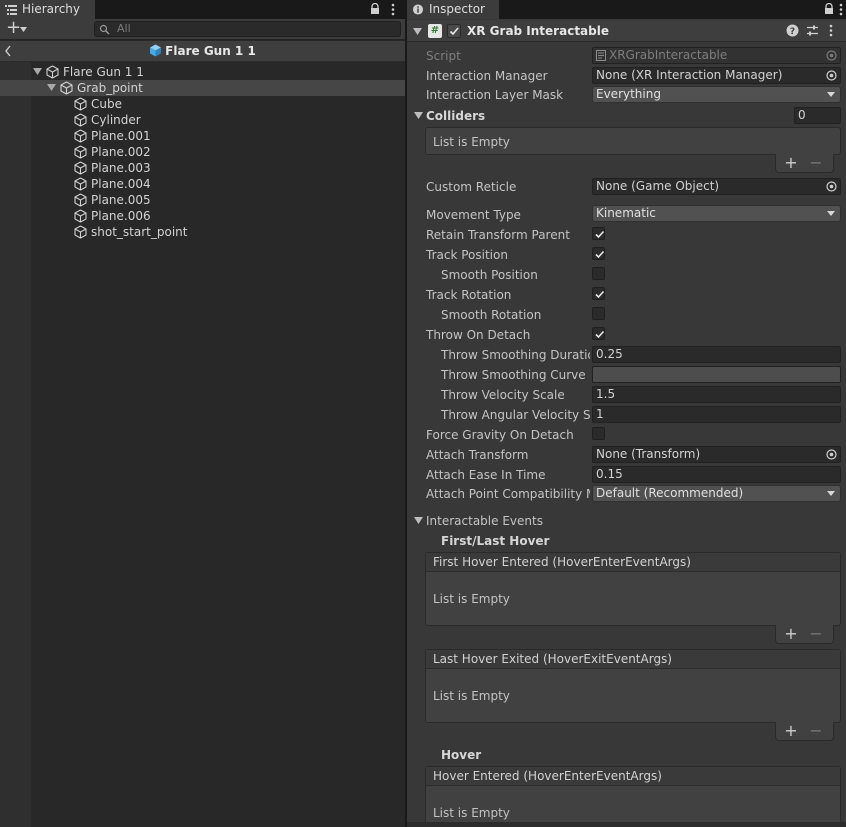  Describe the element at coordinates (478, 335) in the screenshot. I see `throw-on-detach-label: Throw On Detach` at that location.